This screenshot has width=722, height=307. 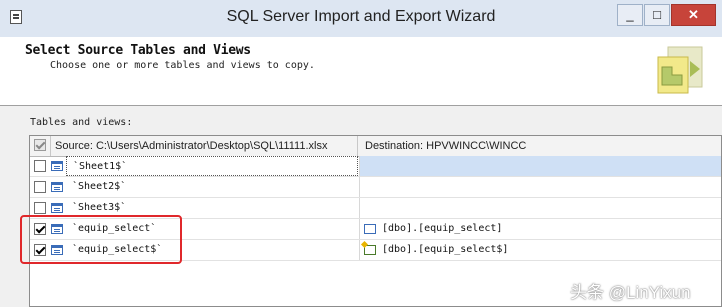 What do you see at coordinates (693, 15) in the screenshot?
I see `close-button: ✕` at bounding box center [693, 15].